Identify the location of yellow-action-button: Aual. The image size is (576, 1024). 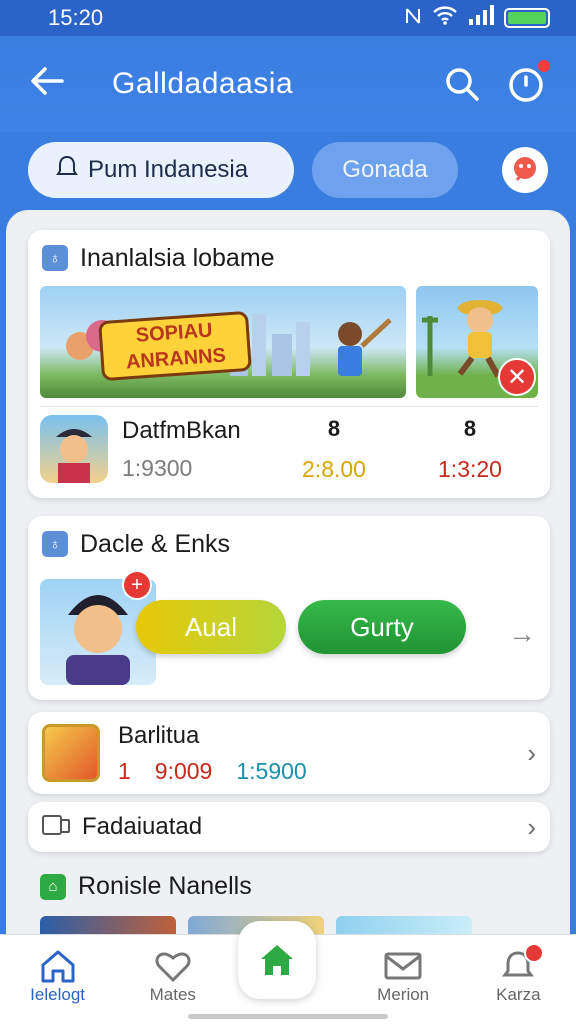
(211, 627).